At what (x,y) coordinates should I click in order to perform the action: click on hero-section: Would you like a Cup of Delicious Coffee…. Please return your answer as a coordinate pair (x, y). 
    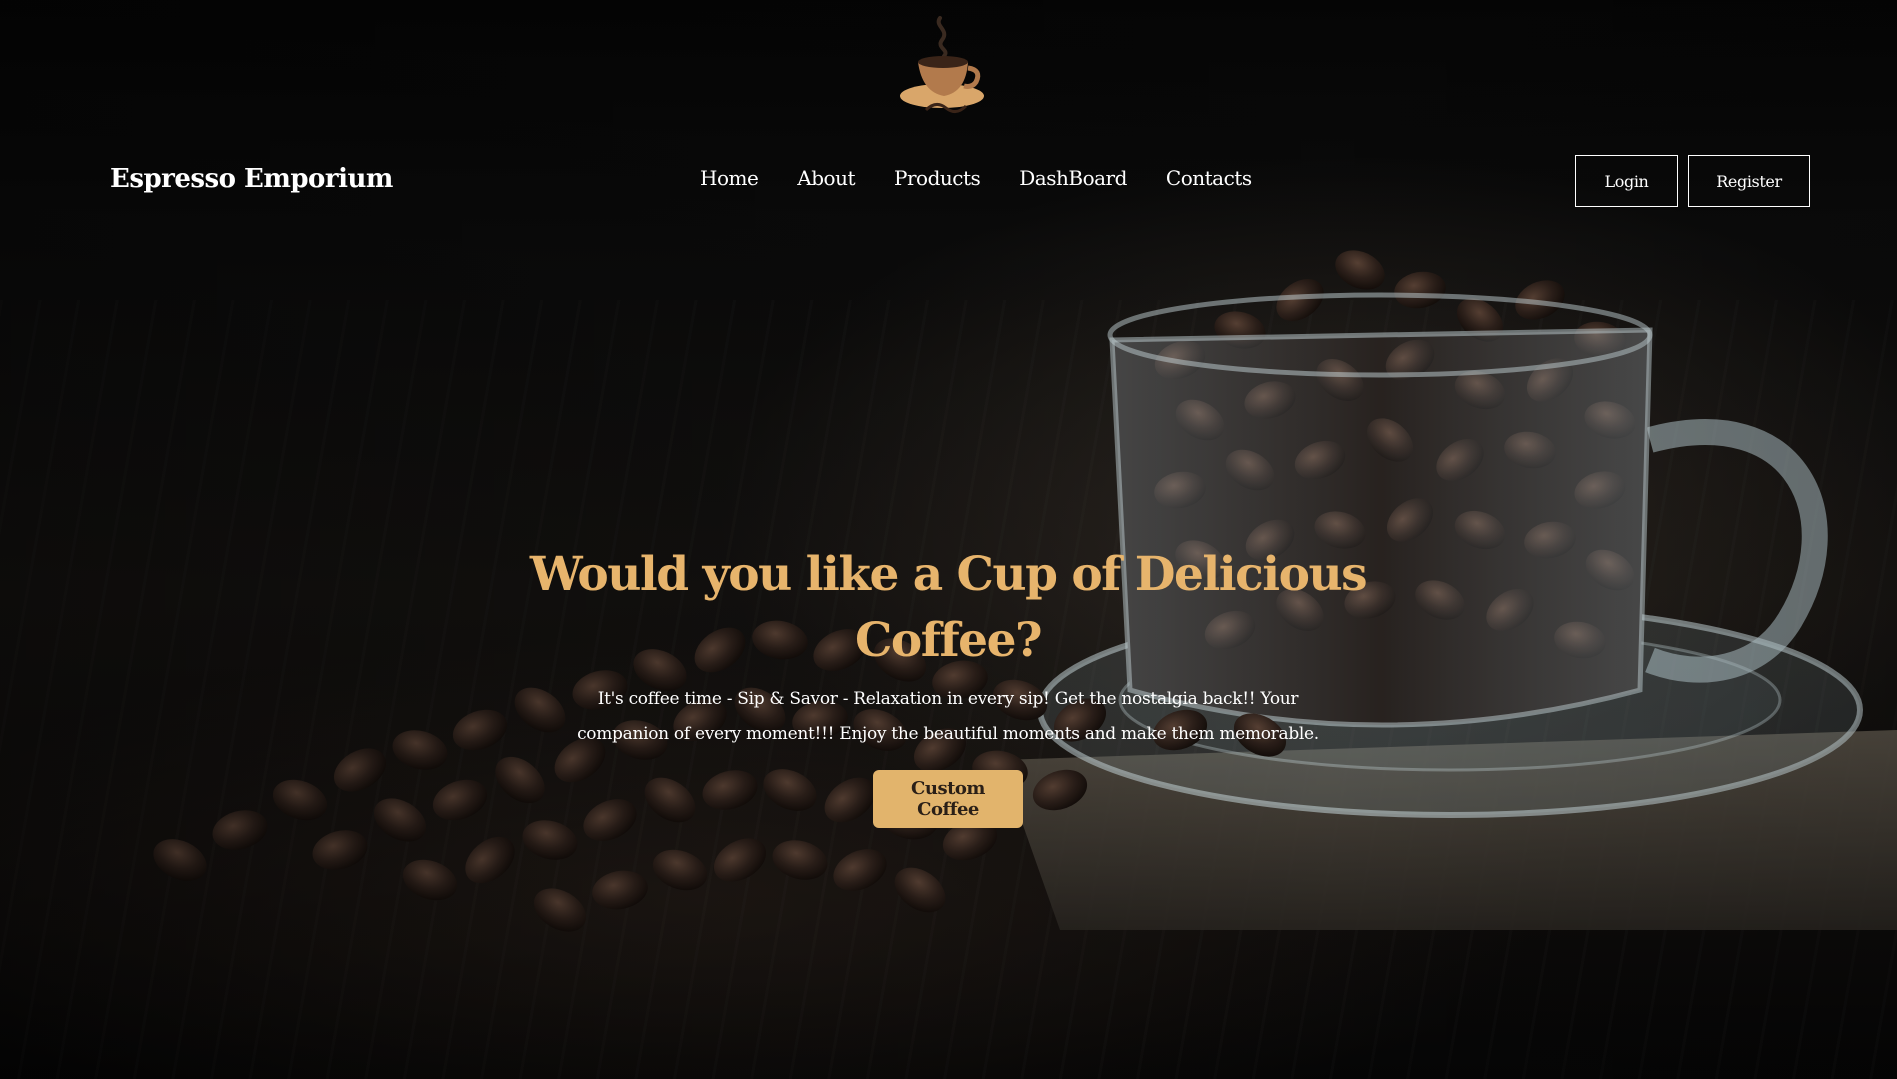
    Looking at the image, I should click on (948, 685).